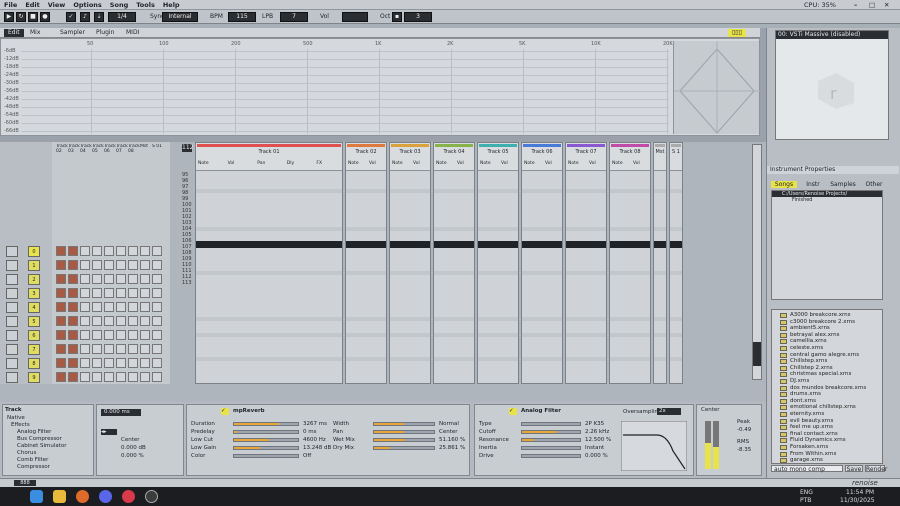 This screenshot has height=506, width=900. What do you see at coordinates (813, 454) in the screenshot?
I see `file-item: From Within.xrns` at bounding box center [813, 454].